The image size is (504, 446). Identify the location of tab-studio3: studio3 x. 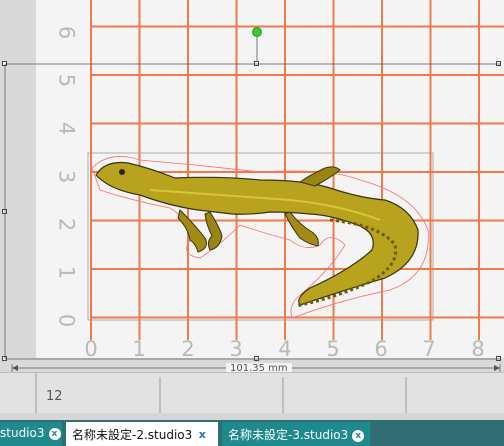
(31, 434).